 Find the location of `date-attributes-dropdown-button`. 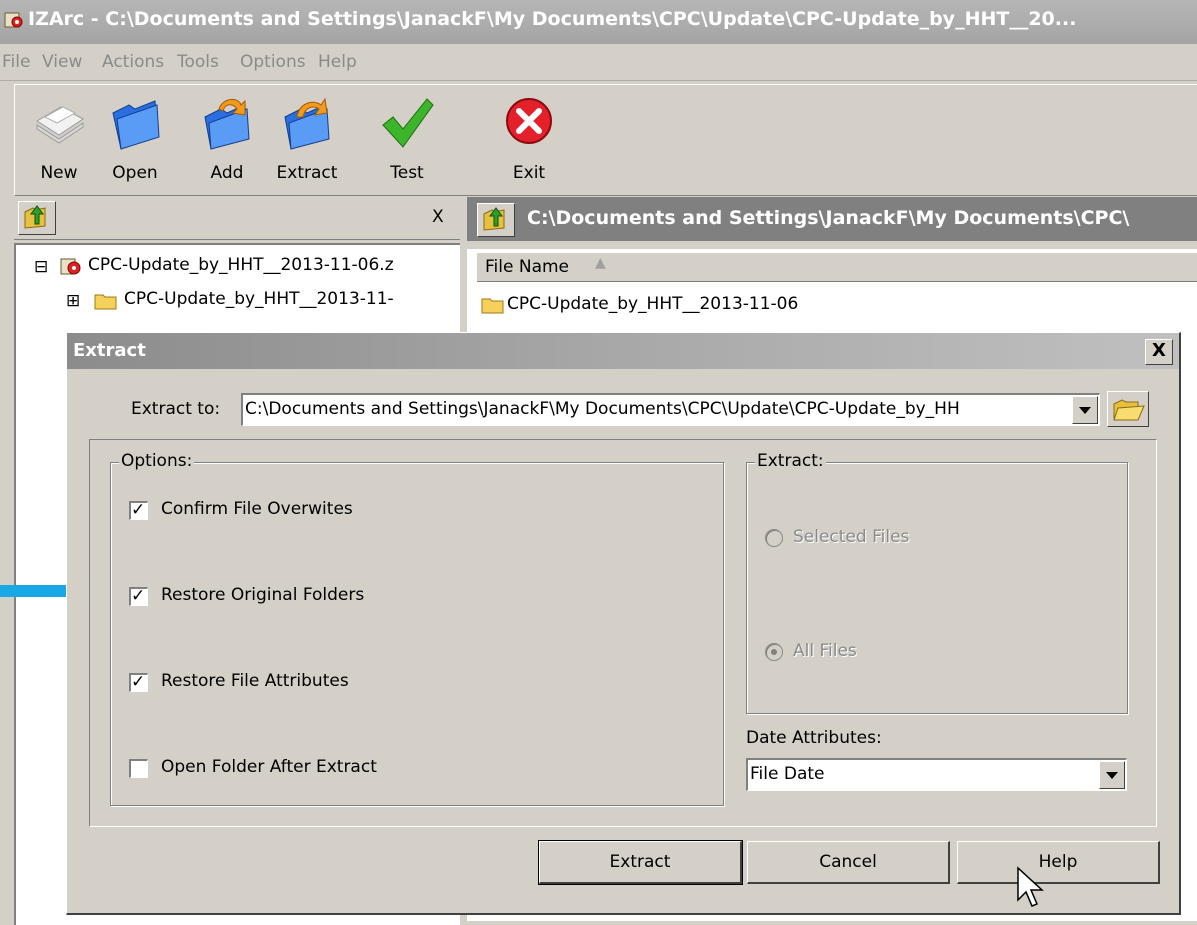

date-attributes-dropdown-button is located at coordinates (1112, 775).